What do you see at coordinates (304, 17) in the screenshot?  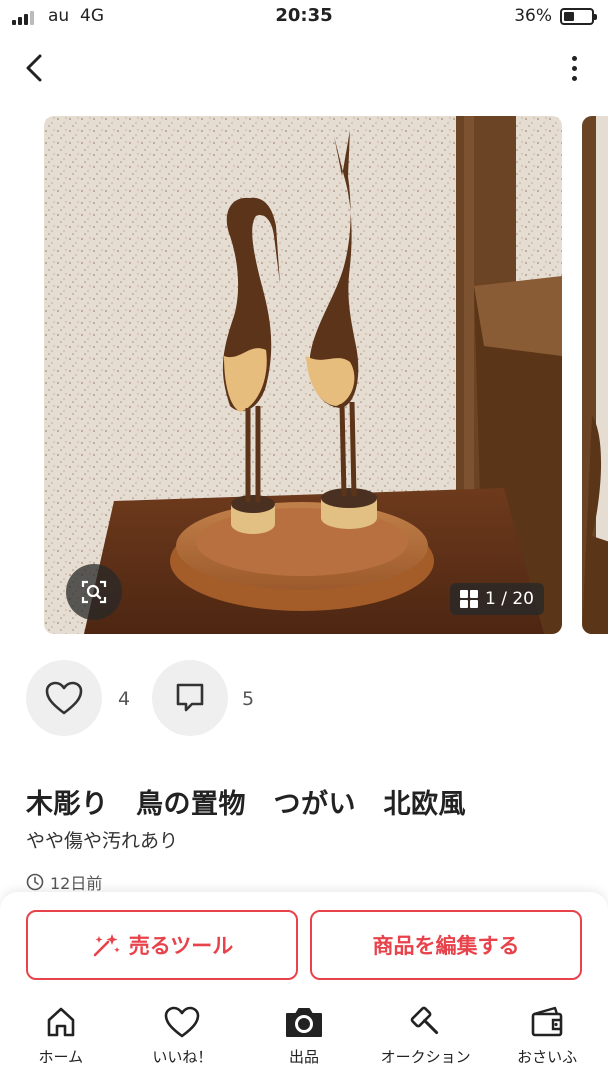 I see `status-bar: au 4G 20:35 36%` at bounding box center [304, 17].